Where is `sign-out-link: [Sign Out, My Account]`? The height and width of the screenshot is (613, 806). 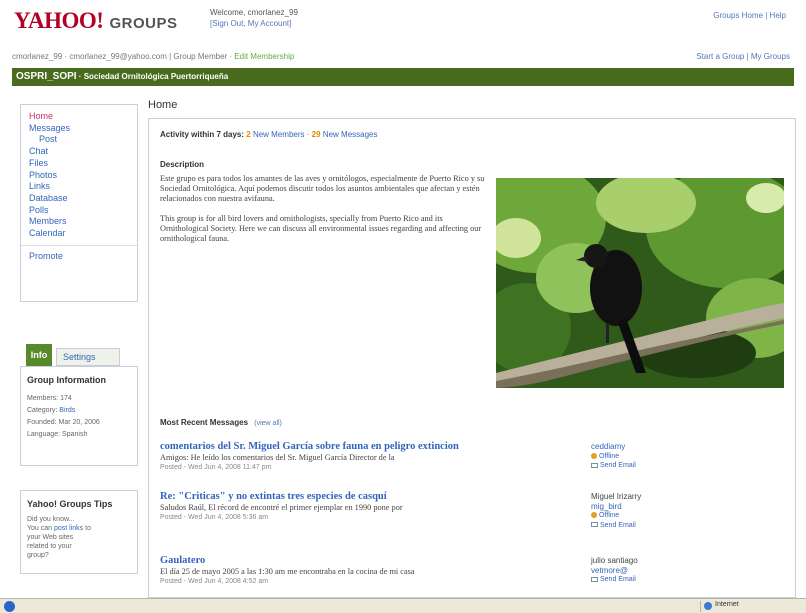
sign-out-link: [Sign Out, My Account] is located at coordinates (254, 23).